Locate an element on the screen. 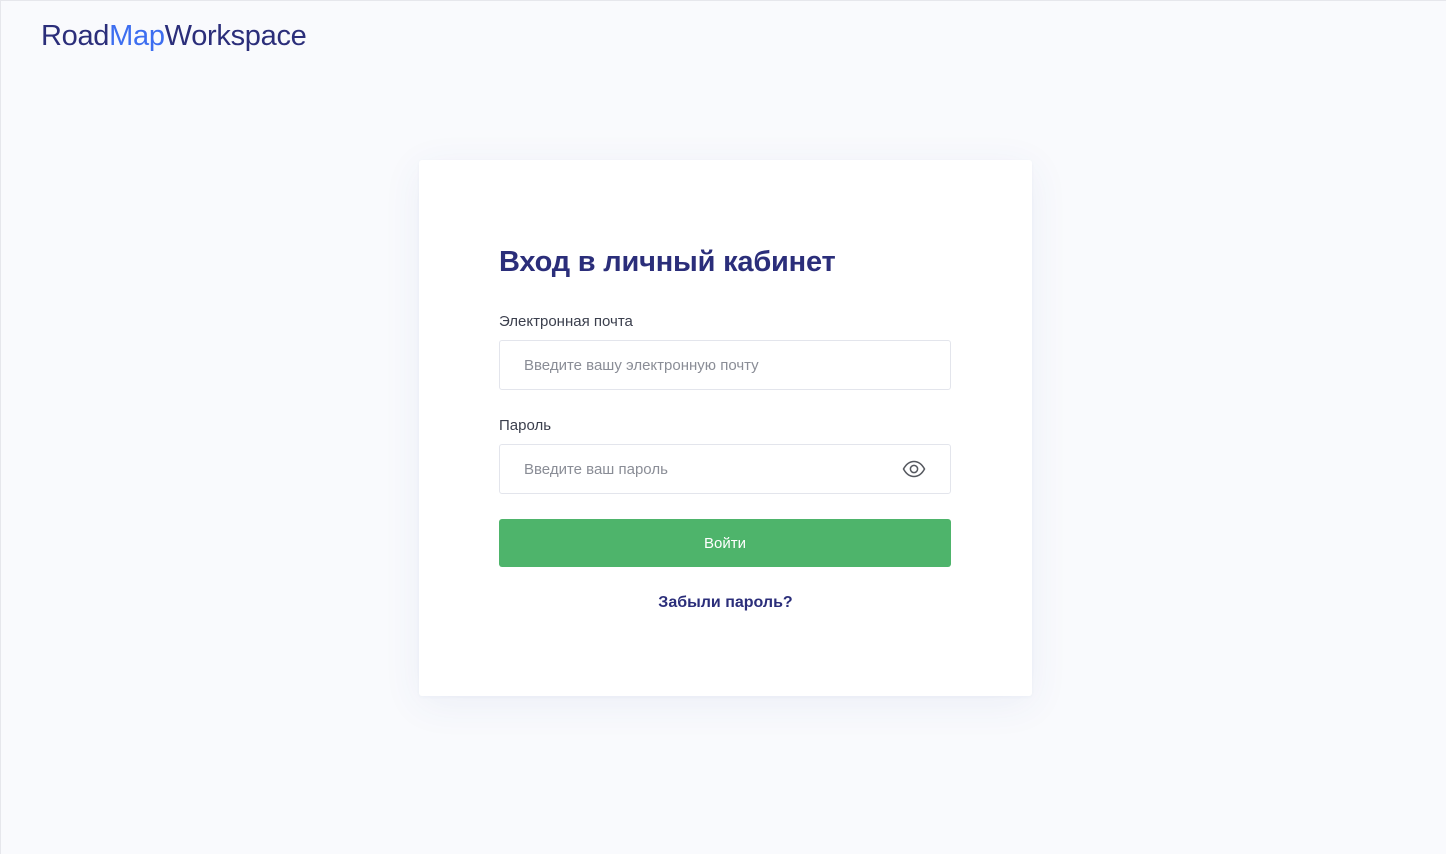  email-field is located at coordinates (725, 365).